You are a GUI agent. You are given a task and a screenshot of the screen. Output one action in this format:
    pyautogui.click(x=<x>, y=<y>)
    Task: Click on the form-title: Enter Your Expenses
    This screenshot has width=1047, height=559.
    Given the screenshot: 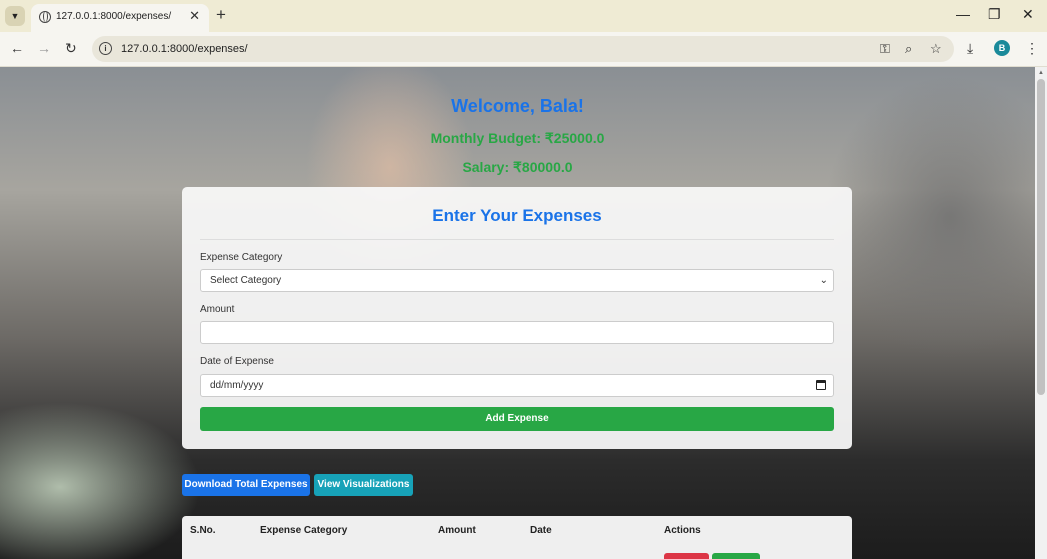 What is the action you would take?
    pyautogui.click(x=517, y=215)
    